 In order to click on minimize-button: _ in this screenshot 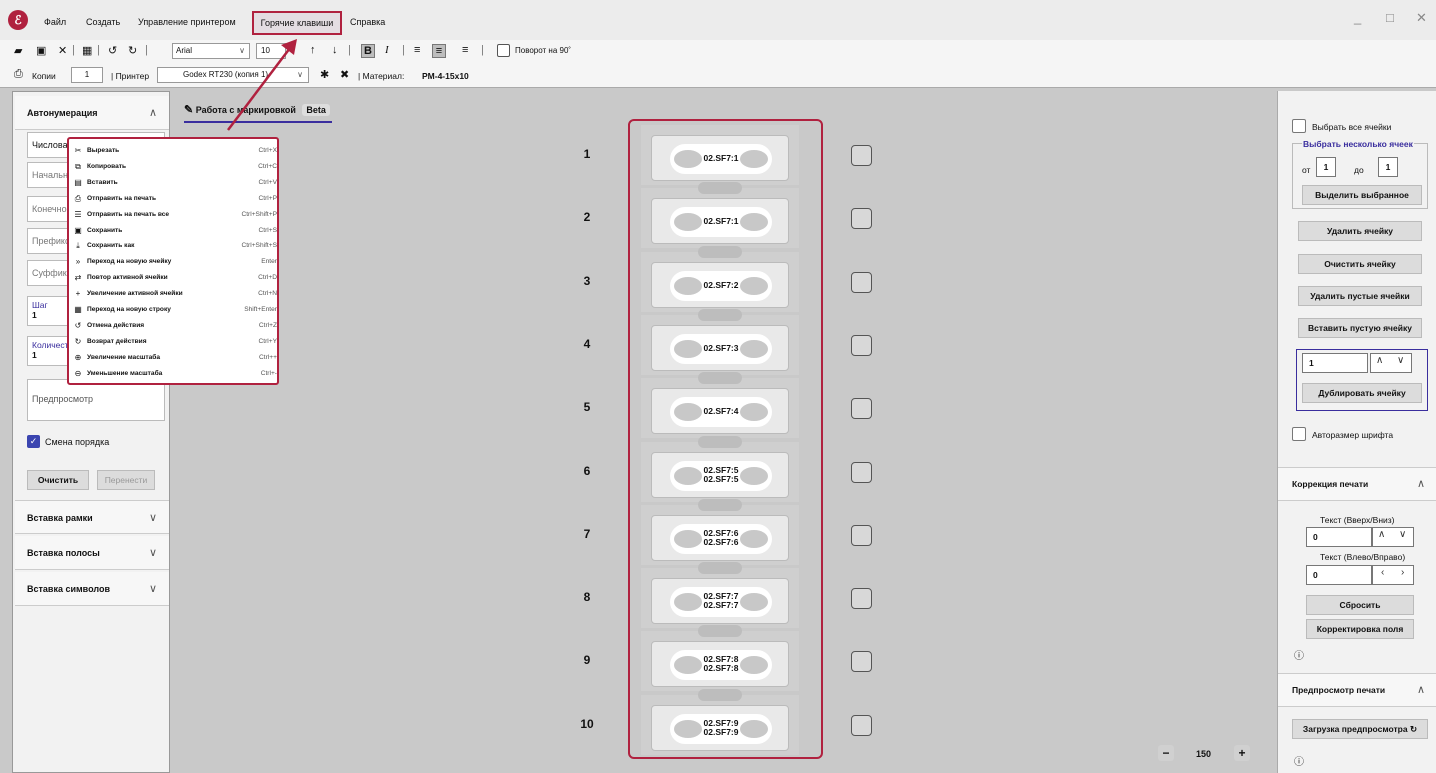, I will do `click(1357, 17)`.